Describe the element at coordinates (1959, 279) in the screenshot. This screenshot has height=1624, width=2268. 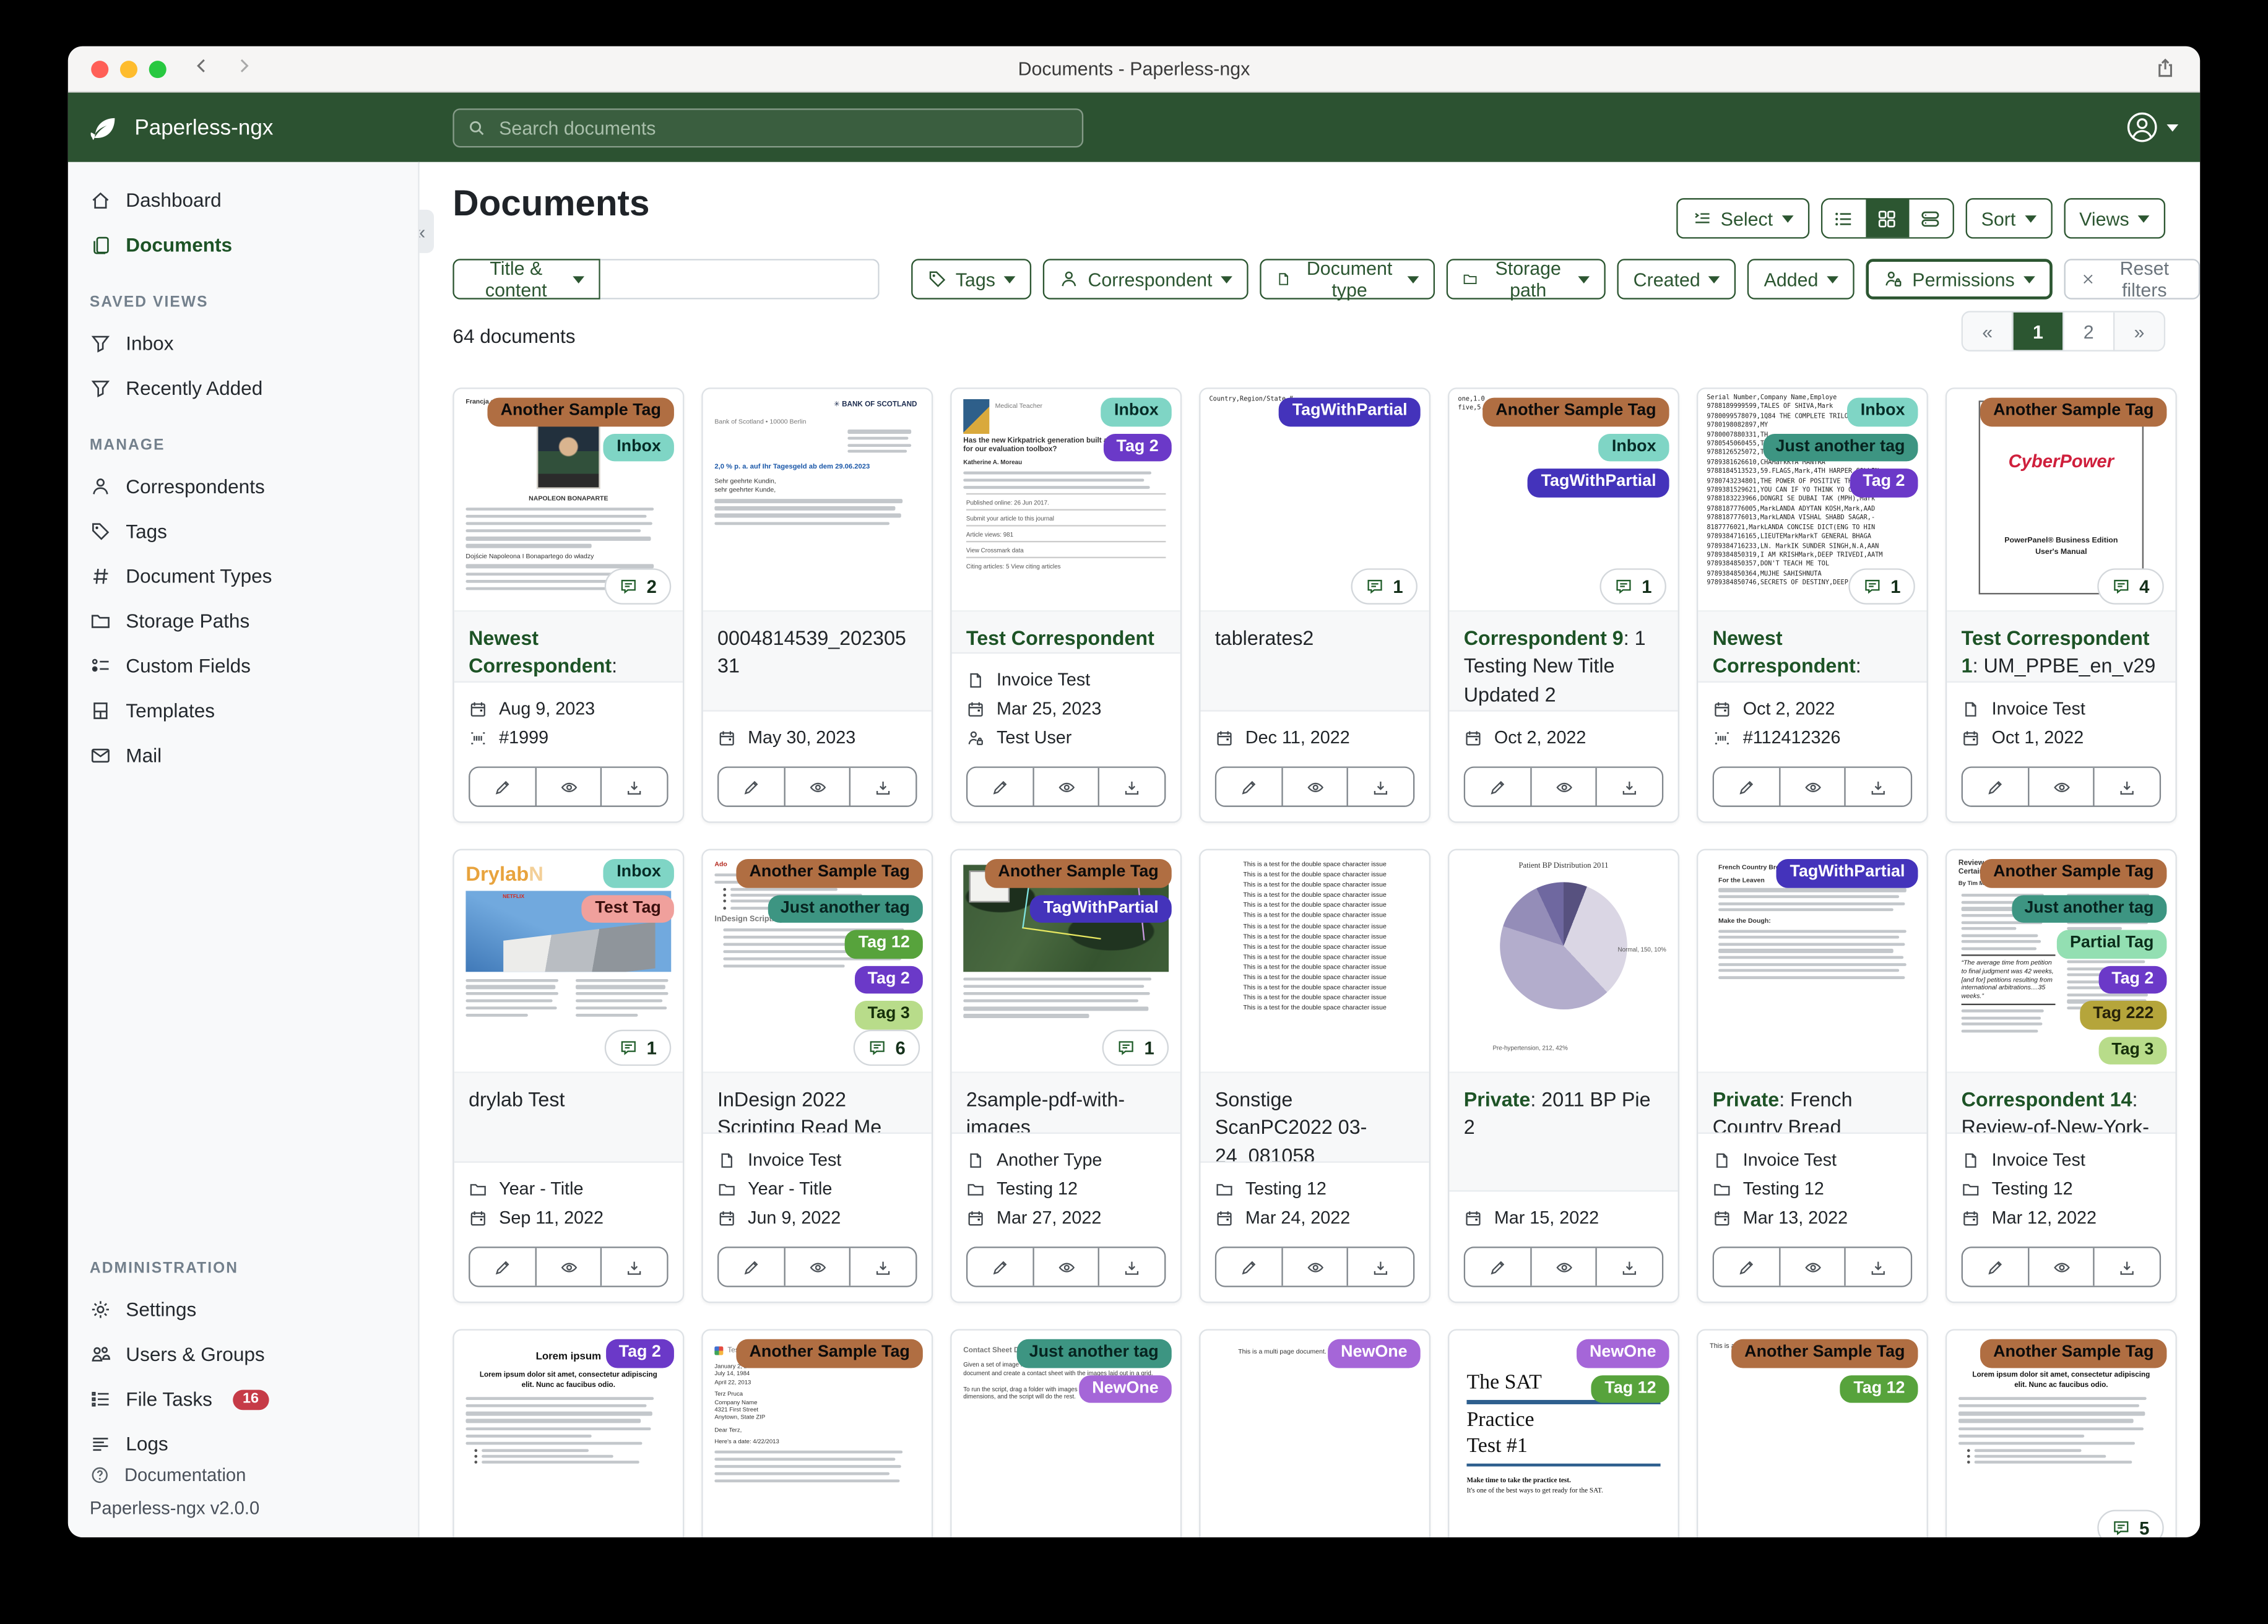
I see `filter-permissions-button: Permissions` at that location.